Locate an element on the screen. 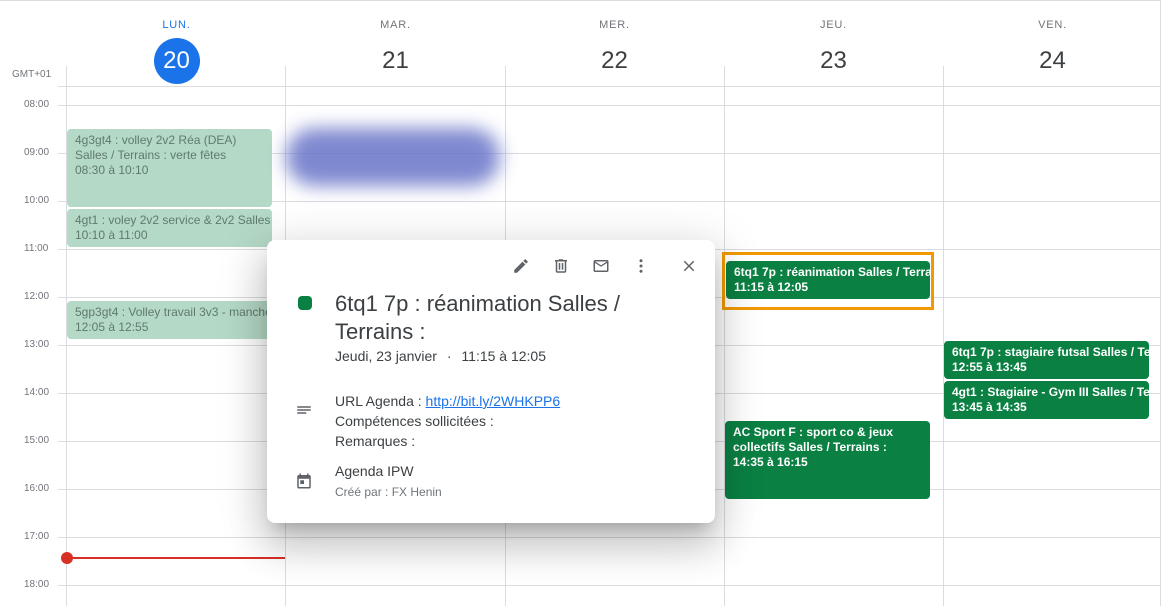 This screenshot has width=1161, height=606. event-time: 13:45 à 14:35 is located at coordinates (989, 407).